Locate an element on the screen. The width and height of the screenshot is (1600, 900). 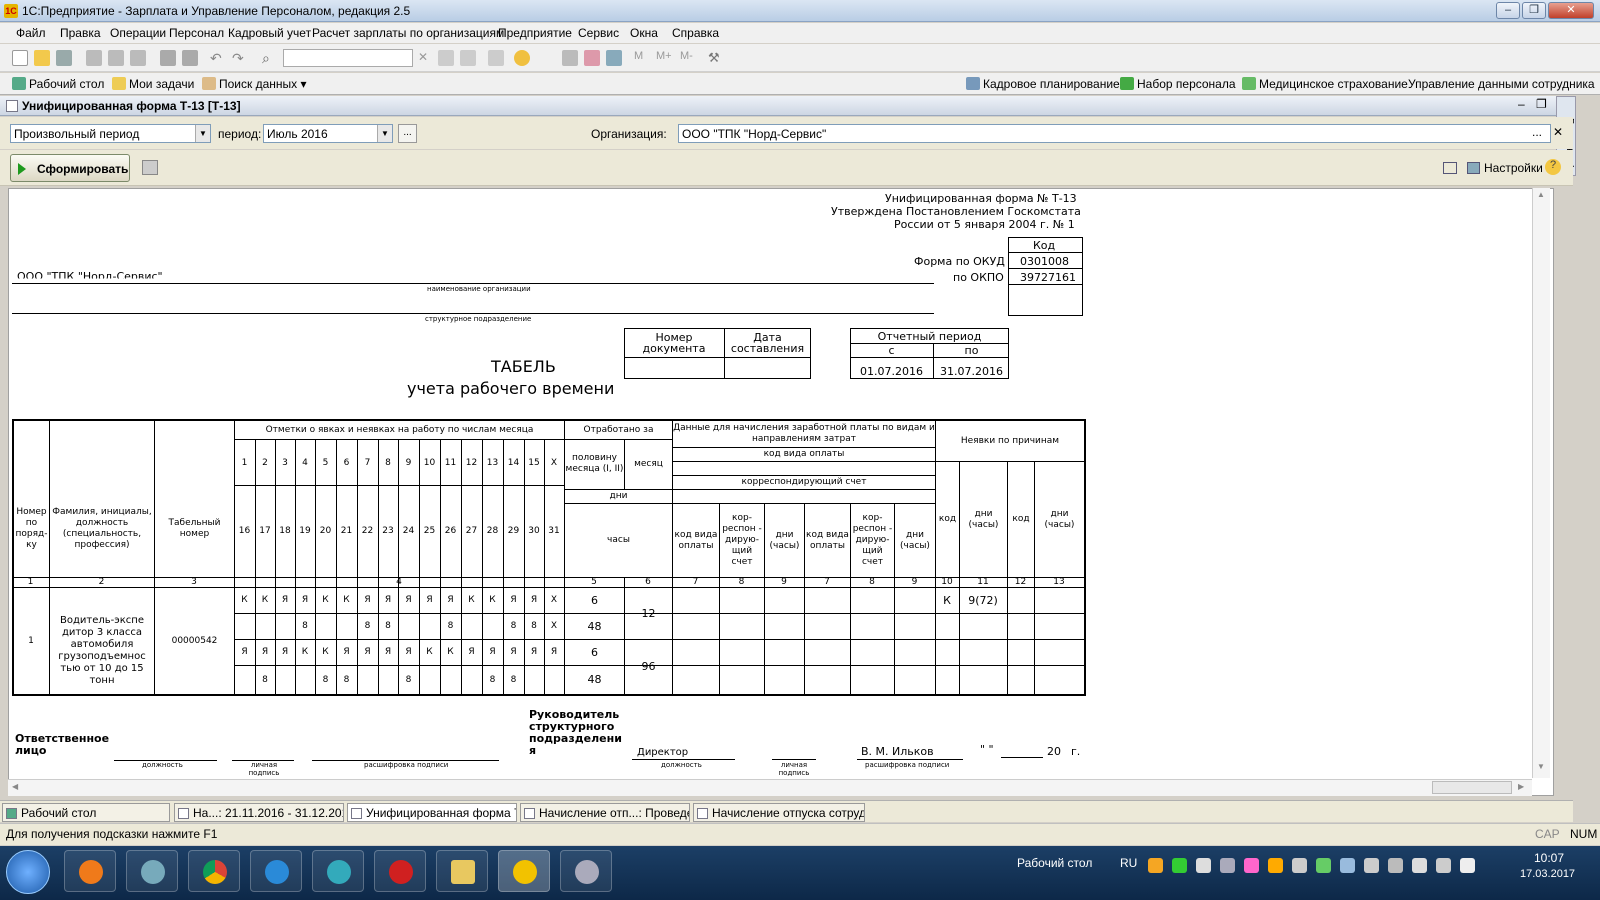
taskbar-volume is located at coordinates (152, 871).